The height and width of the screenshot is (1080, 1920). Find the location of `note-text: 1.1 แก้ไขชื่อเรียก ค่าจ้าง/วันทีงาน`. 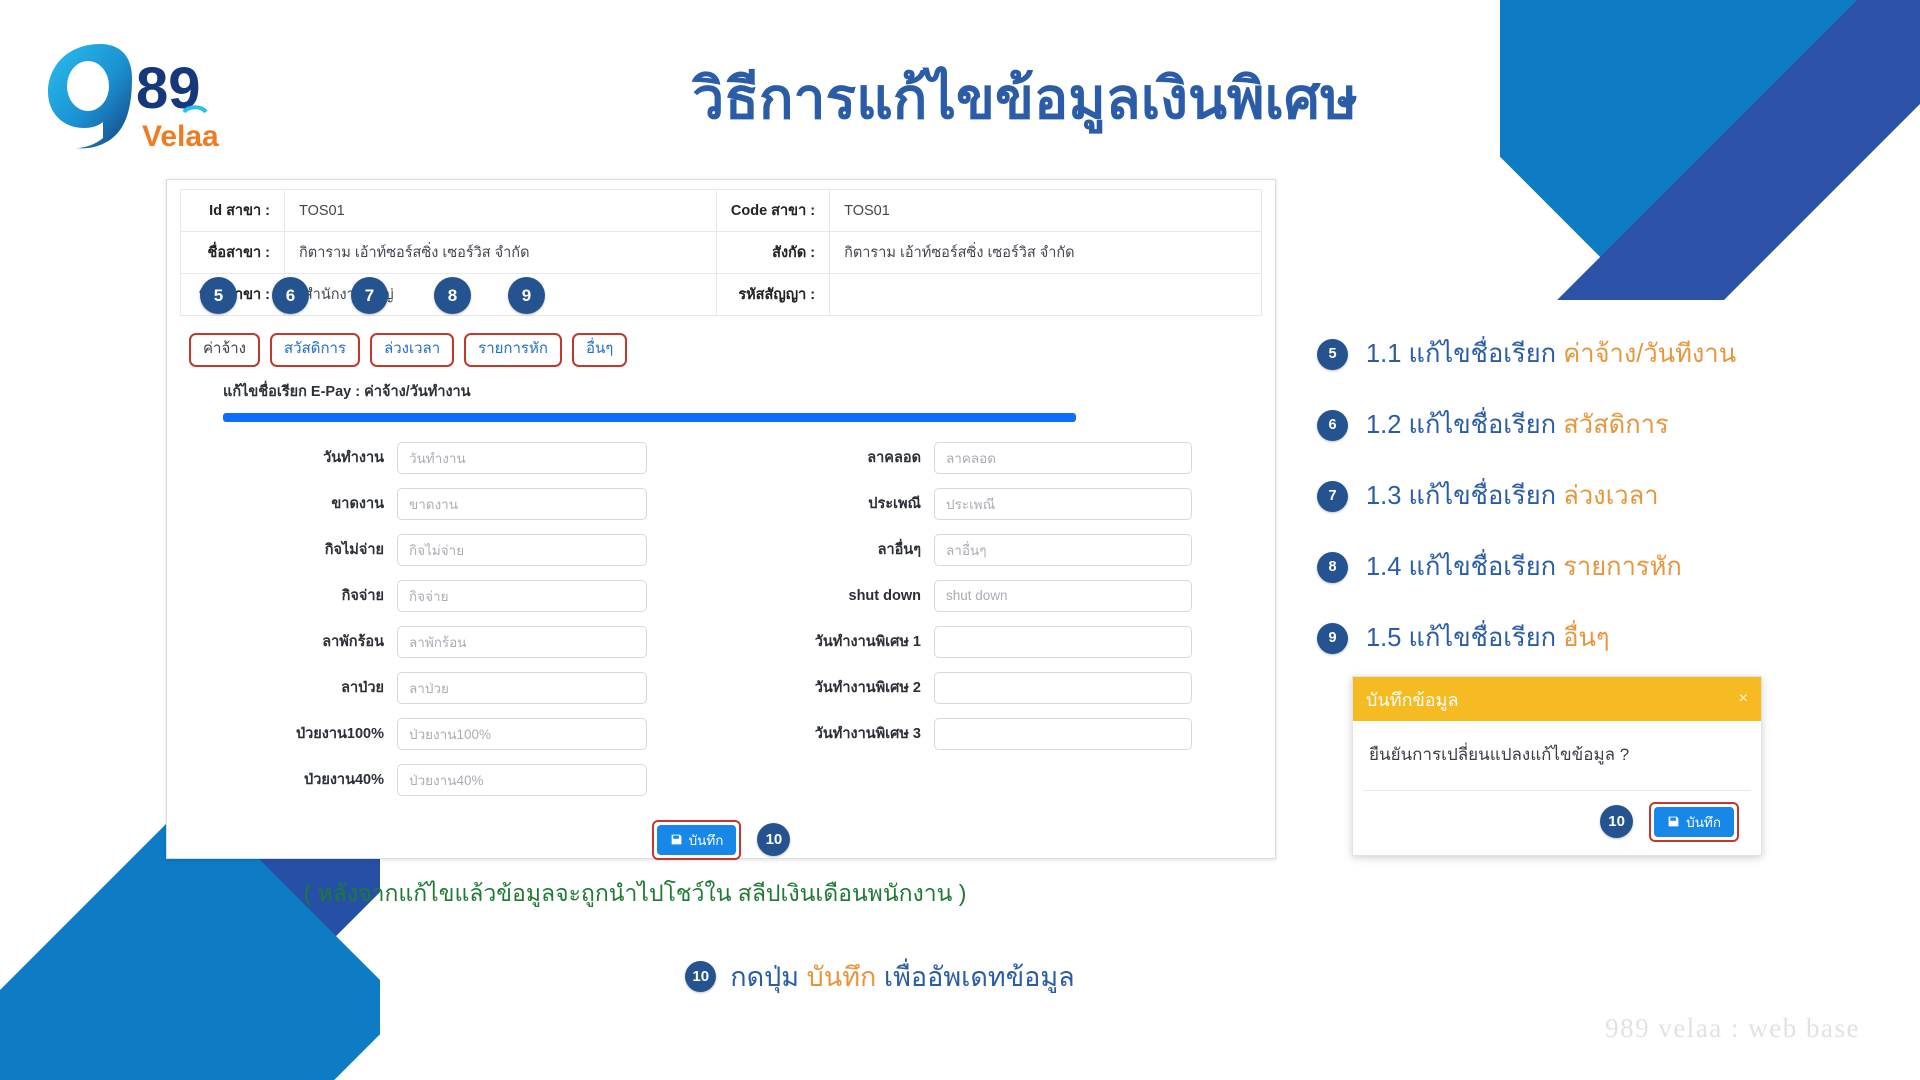

note-text: 1.1 แก้ไขชื่อเรียก ค่าจ้าง/วันทีงาน is located at coordinates (1551, 354).